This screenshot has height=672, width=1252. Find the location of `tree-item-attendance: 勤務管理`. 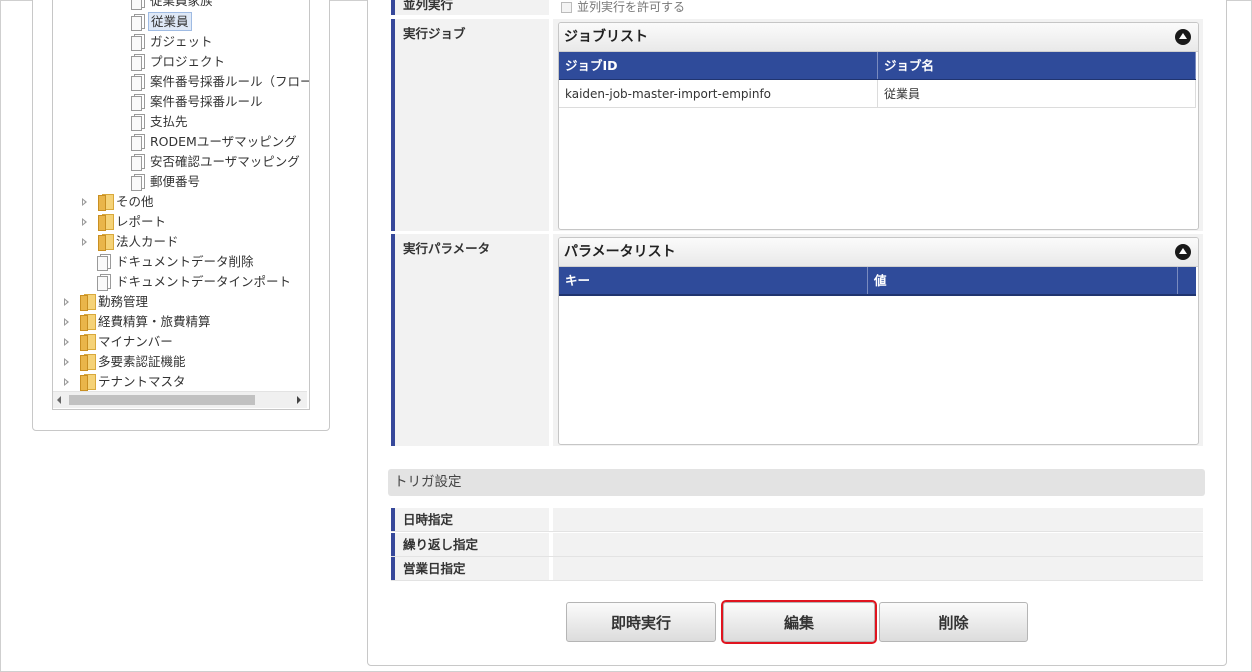

tree-item-attendance: 勤務管理 is located at coordinates (106, 302).